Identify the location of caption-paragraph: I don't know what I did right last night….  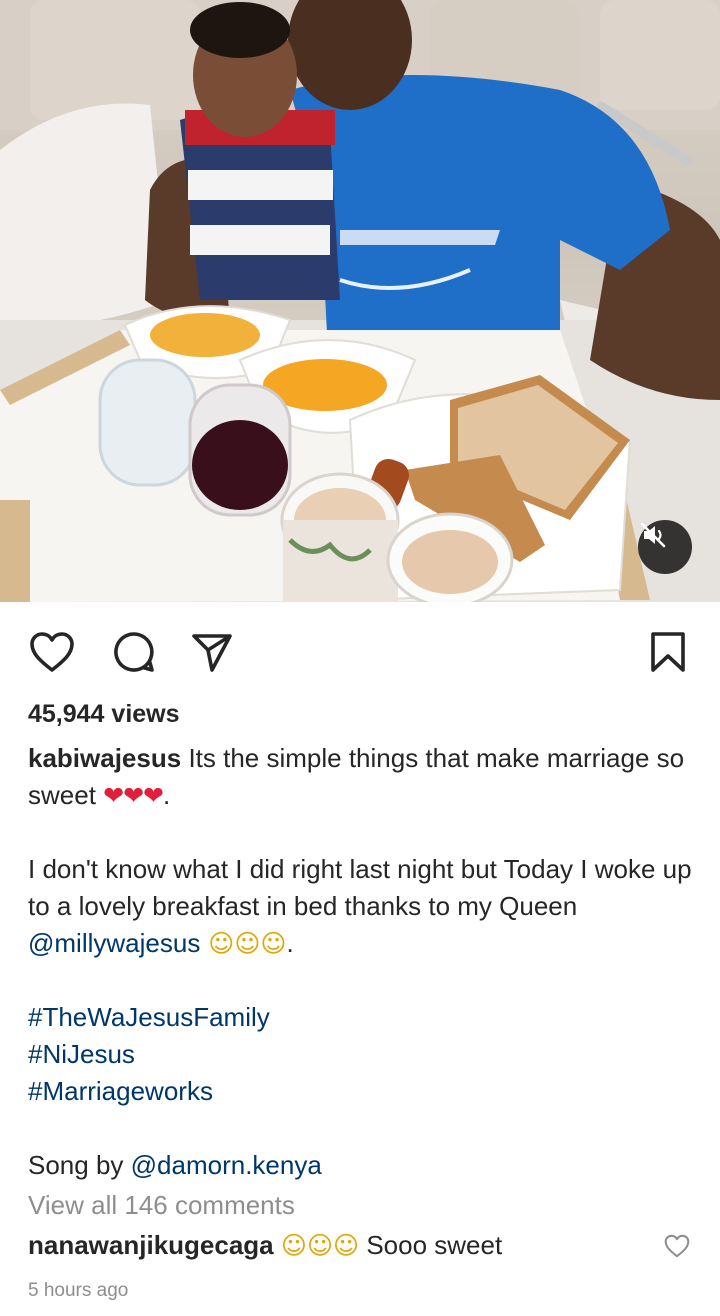
(360, 887).